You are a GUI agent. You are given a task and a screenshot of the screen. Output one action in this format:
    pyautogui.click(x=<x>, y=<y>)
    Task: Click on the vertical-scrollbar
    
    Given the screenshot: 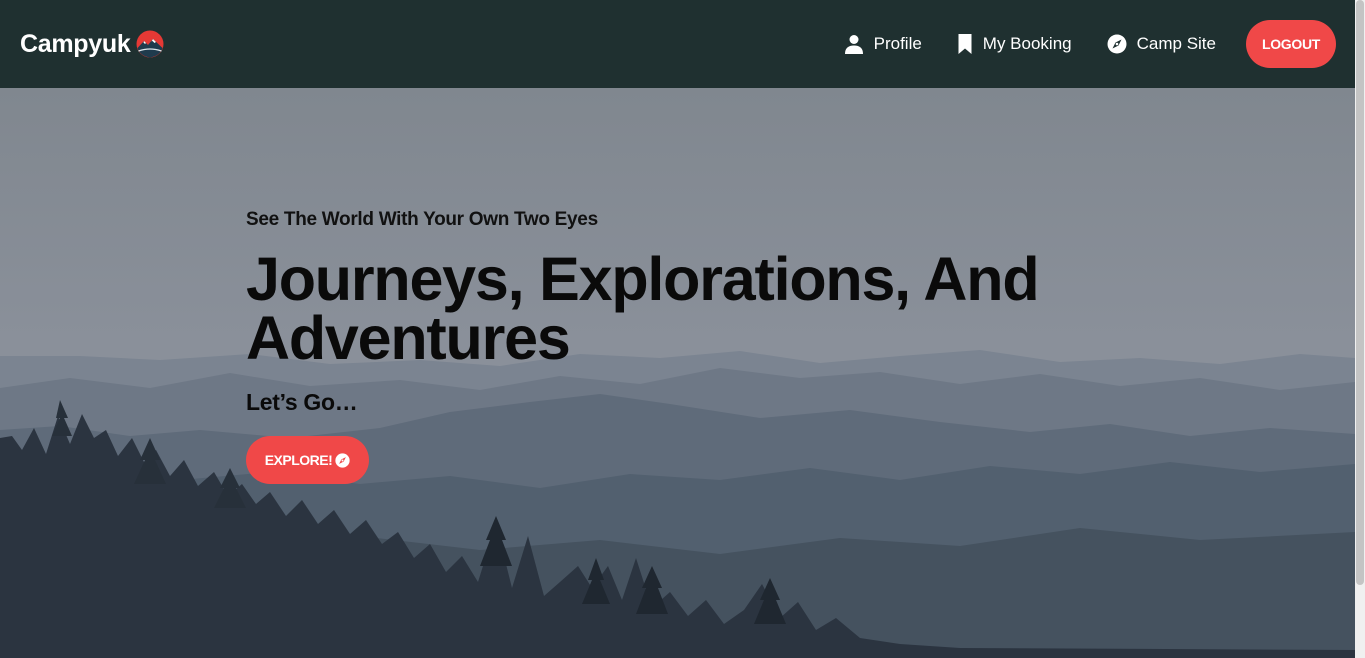 What is the action you would take?
    pyautogui.click(x=1360, y=329)
    